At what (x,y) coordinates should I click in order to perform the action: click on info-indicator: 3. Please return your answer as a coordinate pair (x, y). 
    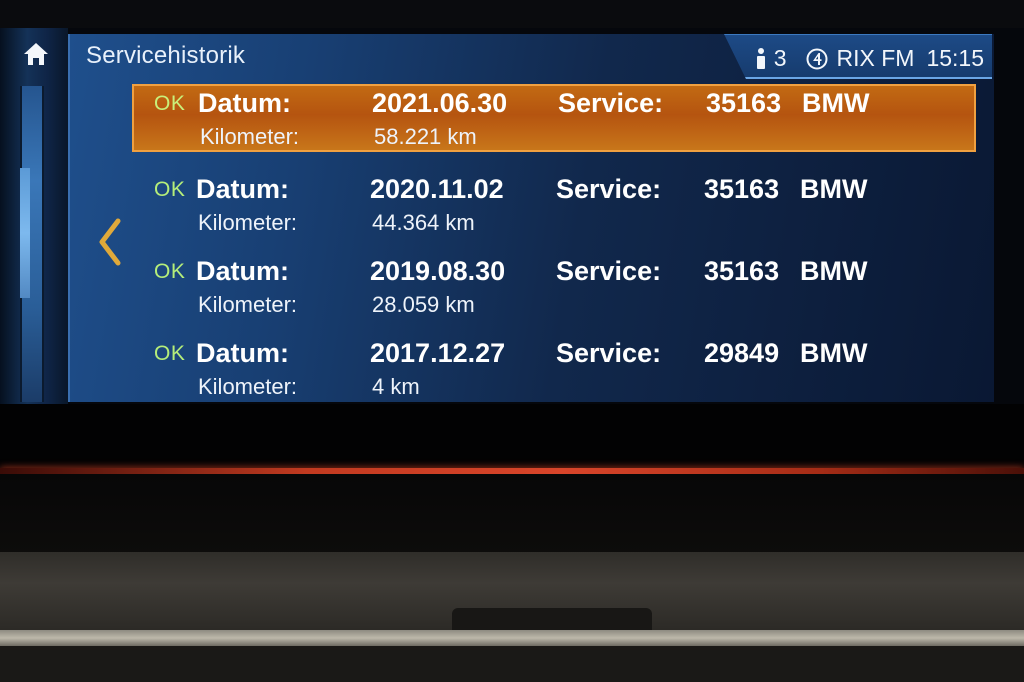
    Looking at the image, I should click on (770, 58).